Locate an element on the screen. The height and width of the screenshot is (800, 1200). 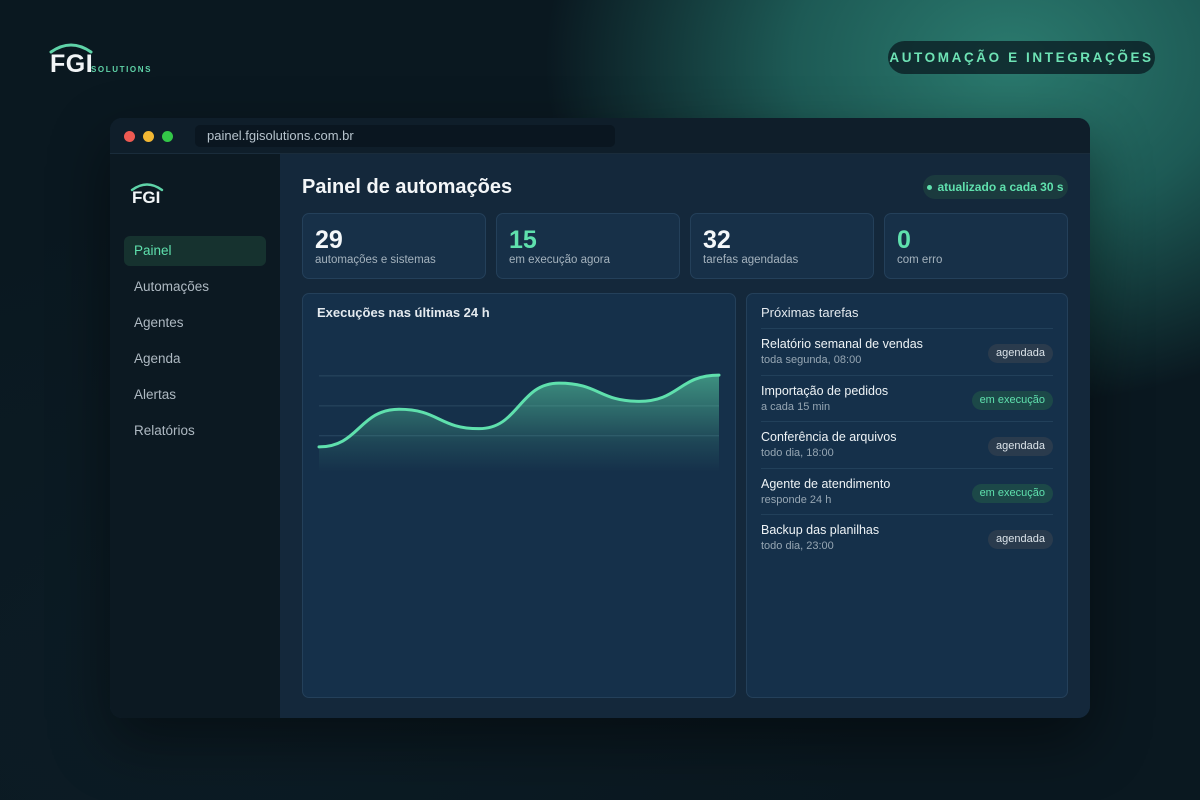
stat-value: 15 is located at coordinates (523, 240).